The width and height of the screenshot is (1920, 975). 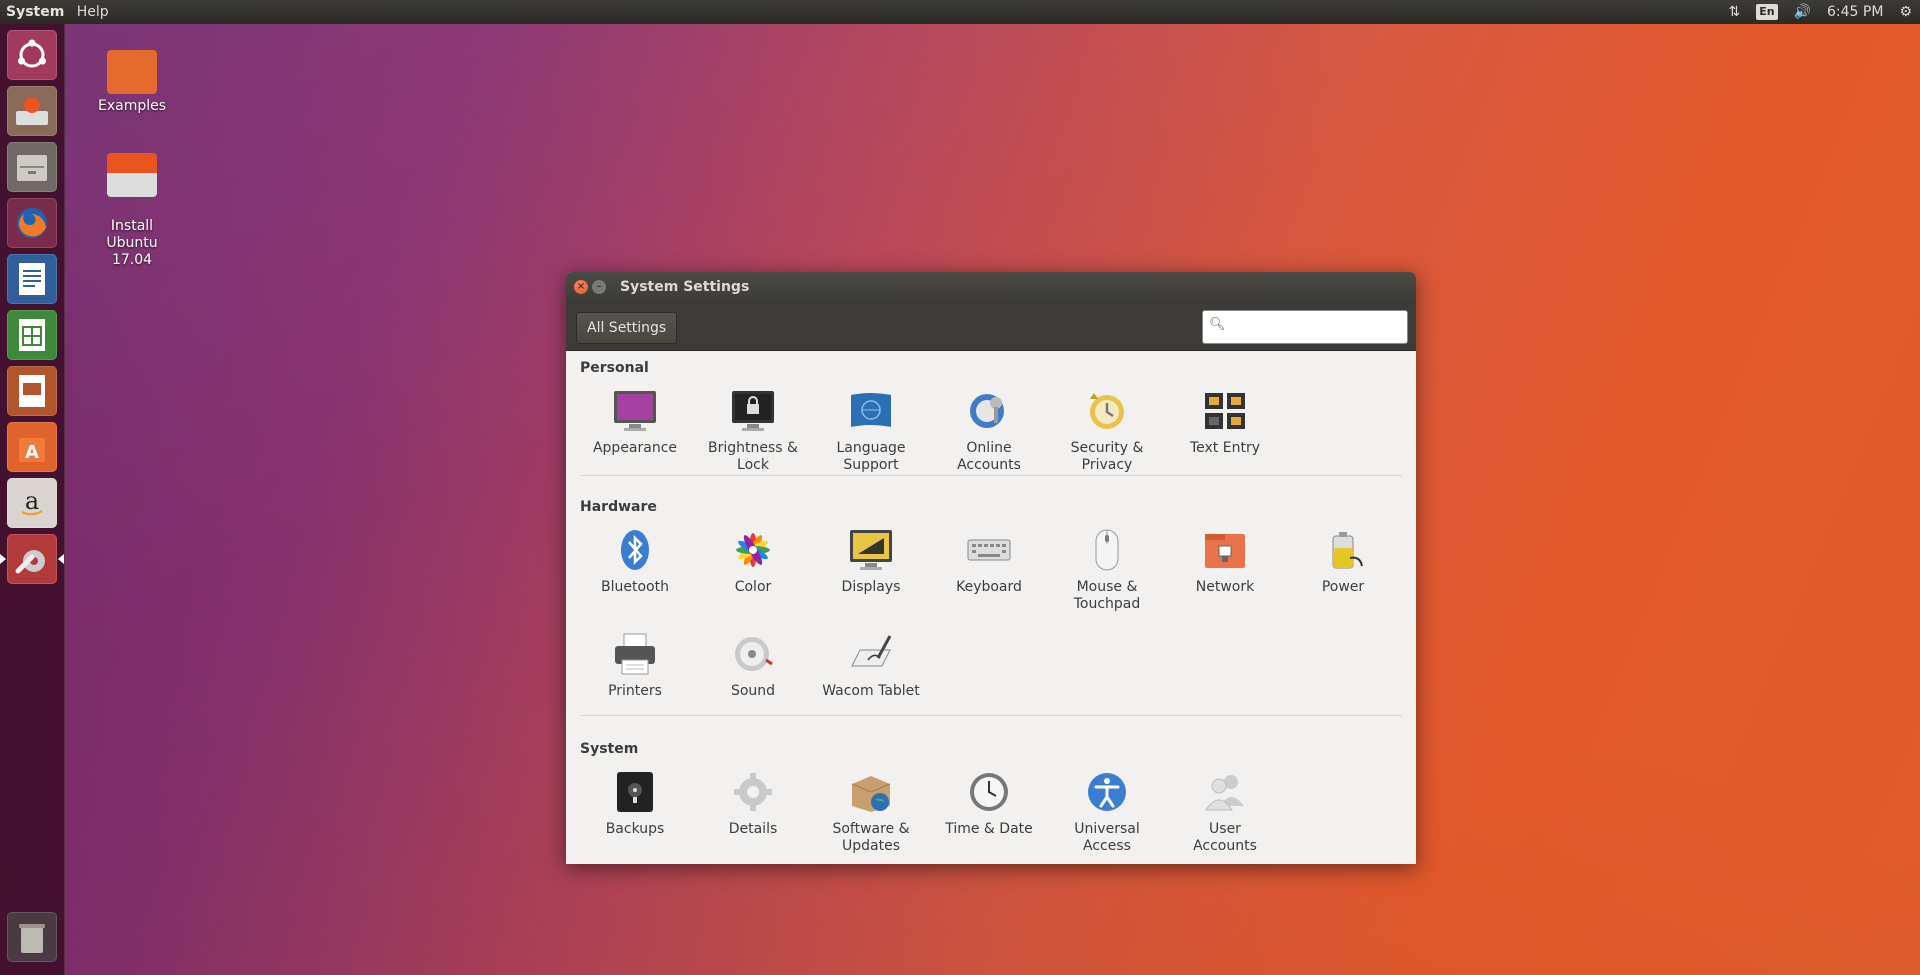 I want to click on svg-text: a, so click(x=32, y=501).